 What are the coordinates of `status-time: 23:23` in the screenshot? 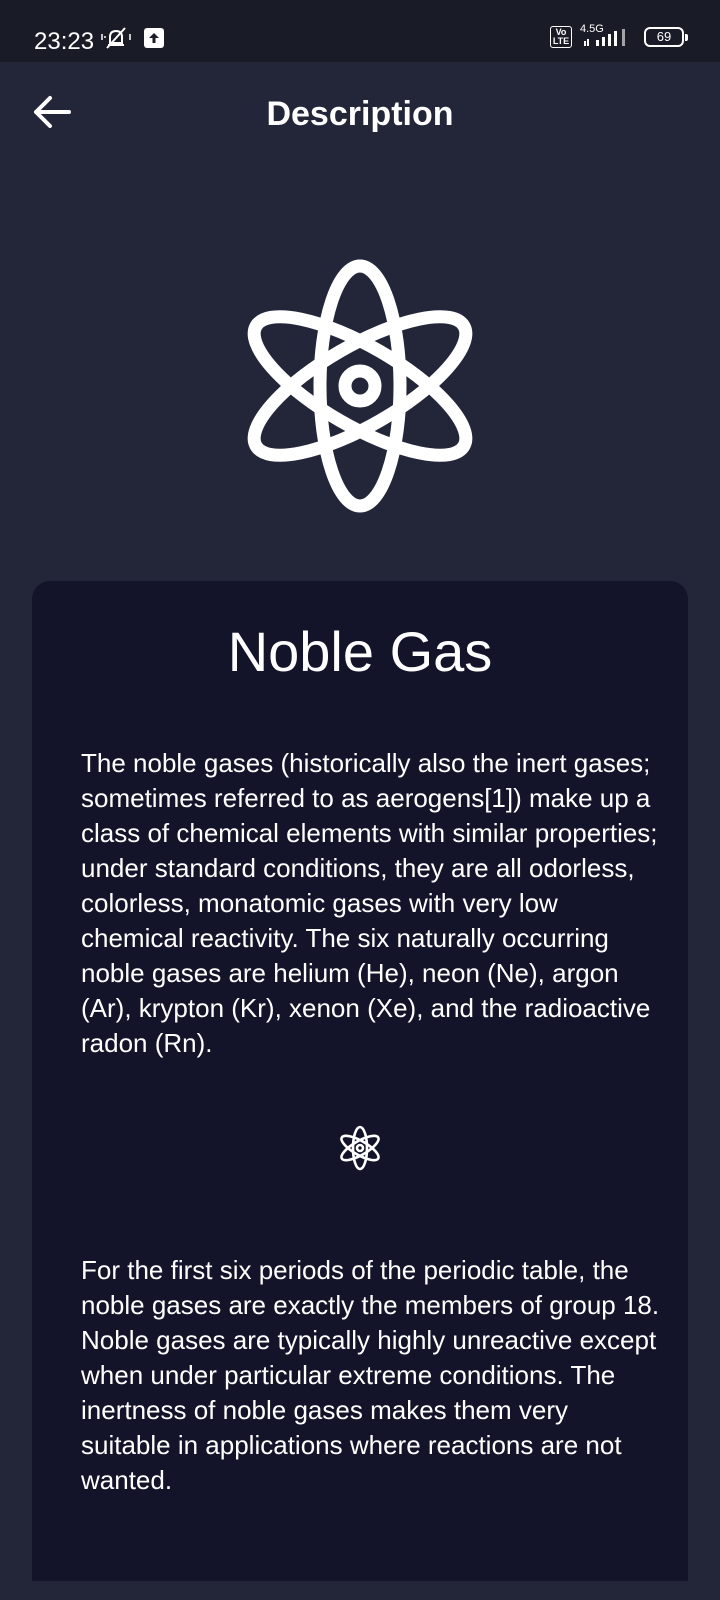 It's located at (64, 41).